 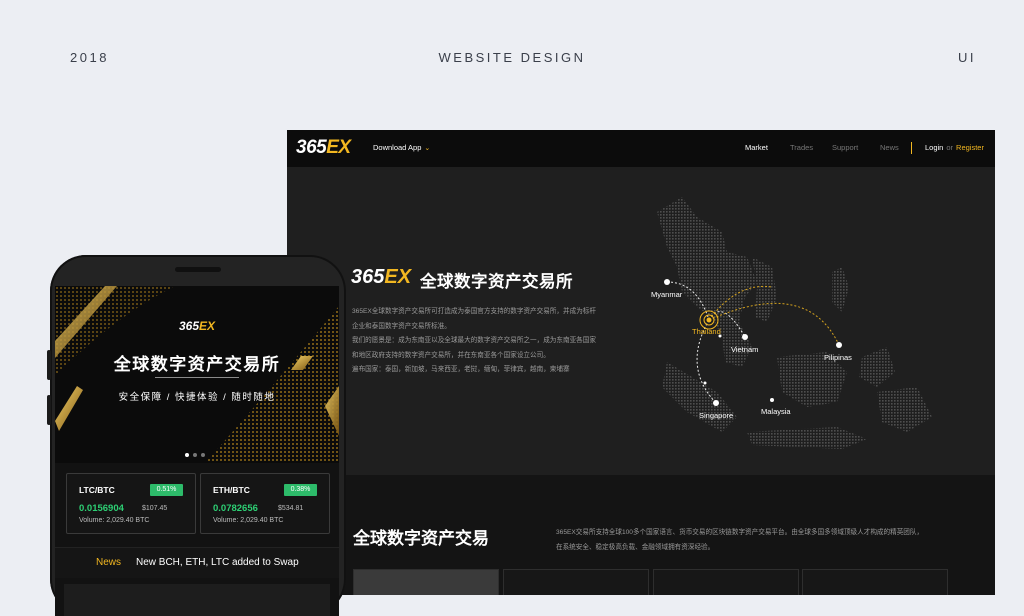 What do you see at coordinates (716, 403) in the screenshot?
I see `singapore-marker` at bounding box center [716, 403].